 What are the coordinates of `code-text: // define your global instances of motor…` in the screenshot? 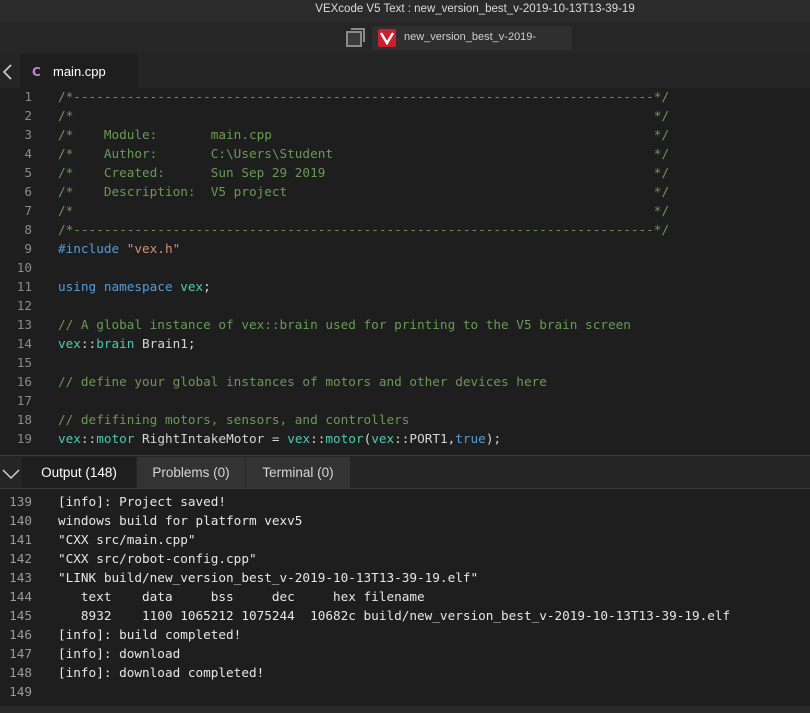 It's located at (302, 381).